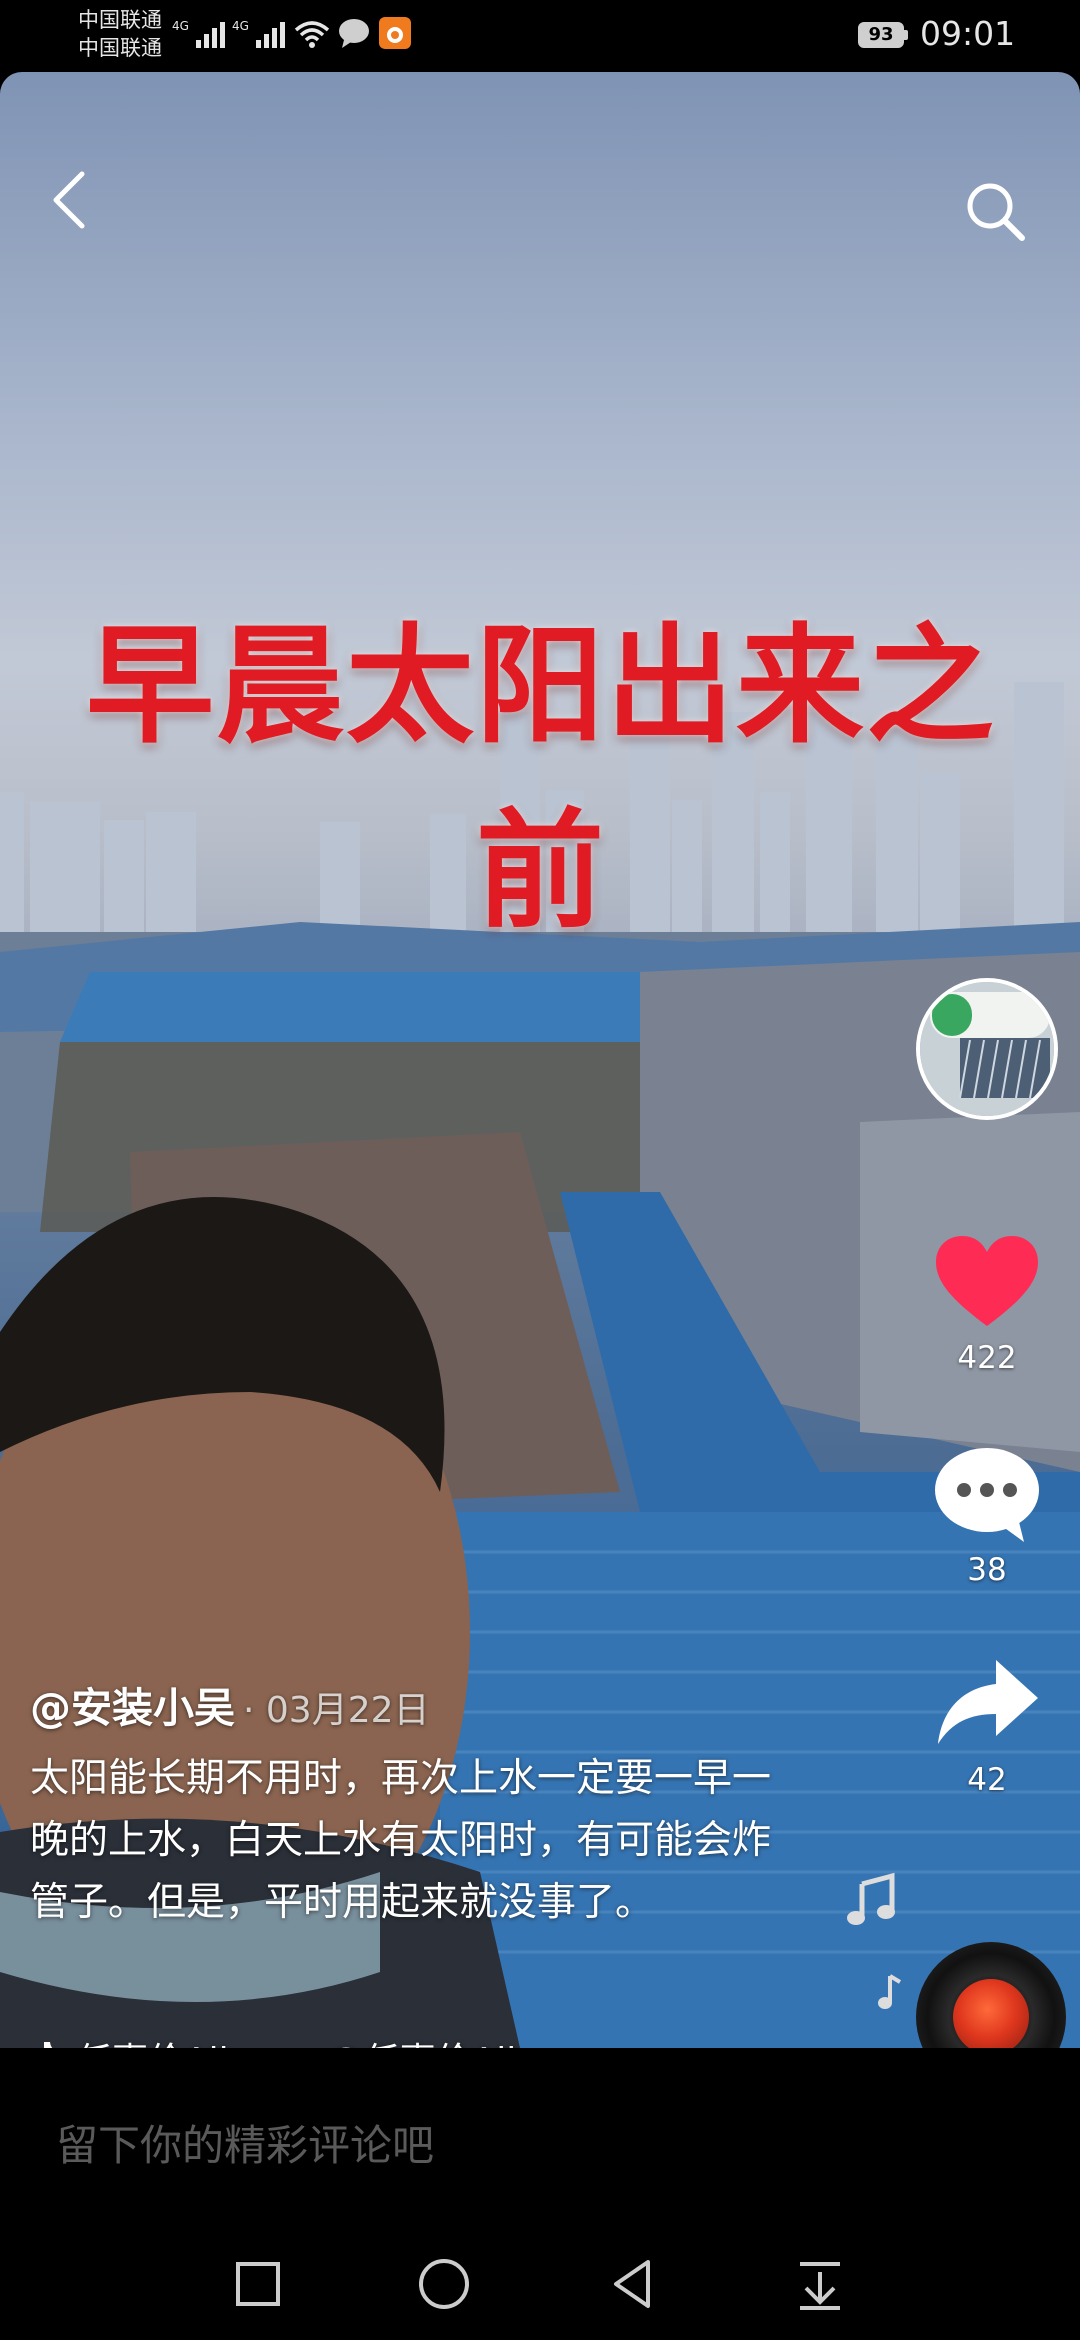  Describe the element at coordinates (354, 33) in the screenshot. I see `message-icon` at that location.